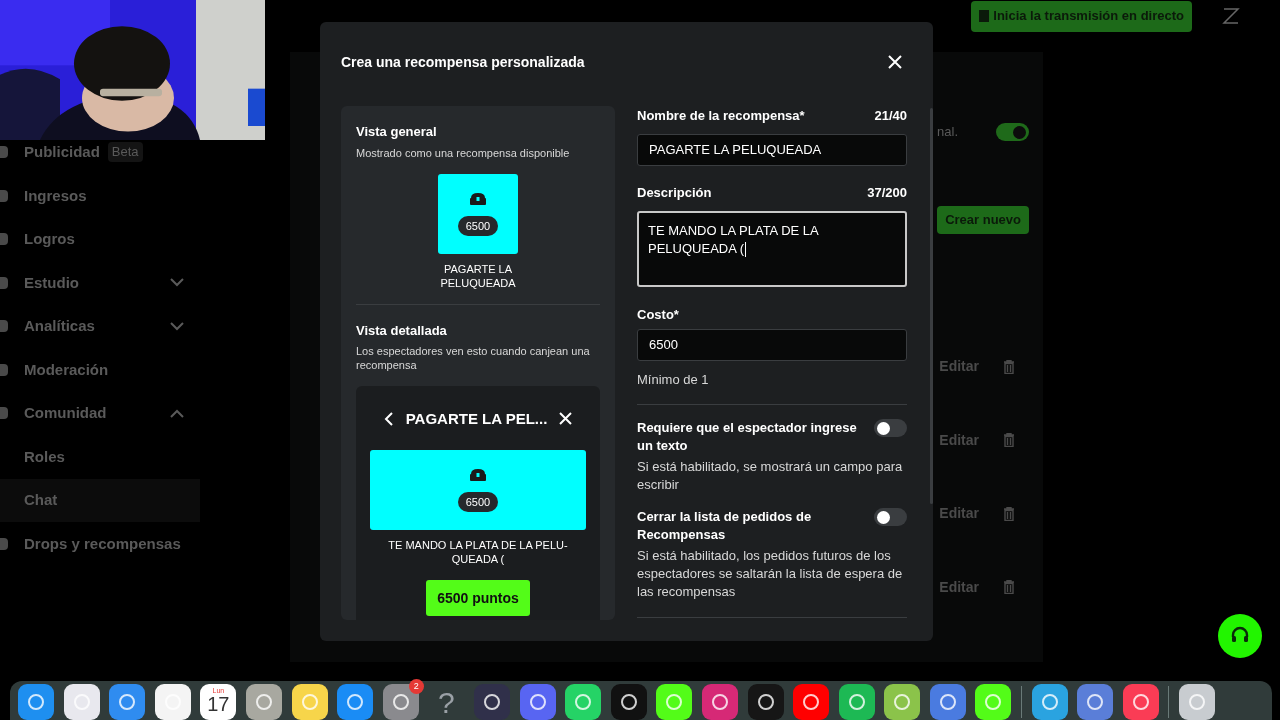 The image size is (1280, 720). What do you see at coordinates (772, 149) in the screenshot?
I see `name-input: PAGARTE LA PELUQUEADA` at bounding box center [772, 149].